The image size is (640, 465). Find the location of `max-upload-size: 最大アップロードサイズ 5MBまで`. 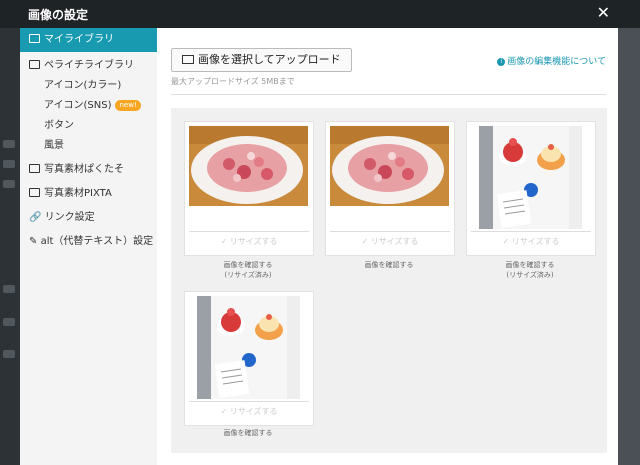

max-upload-size: 最大アップロードサイズ 5MBまで is located at coordinates (233, 81).